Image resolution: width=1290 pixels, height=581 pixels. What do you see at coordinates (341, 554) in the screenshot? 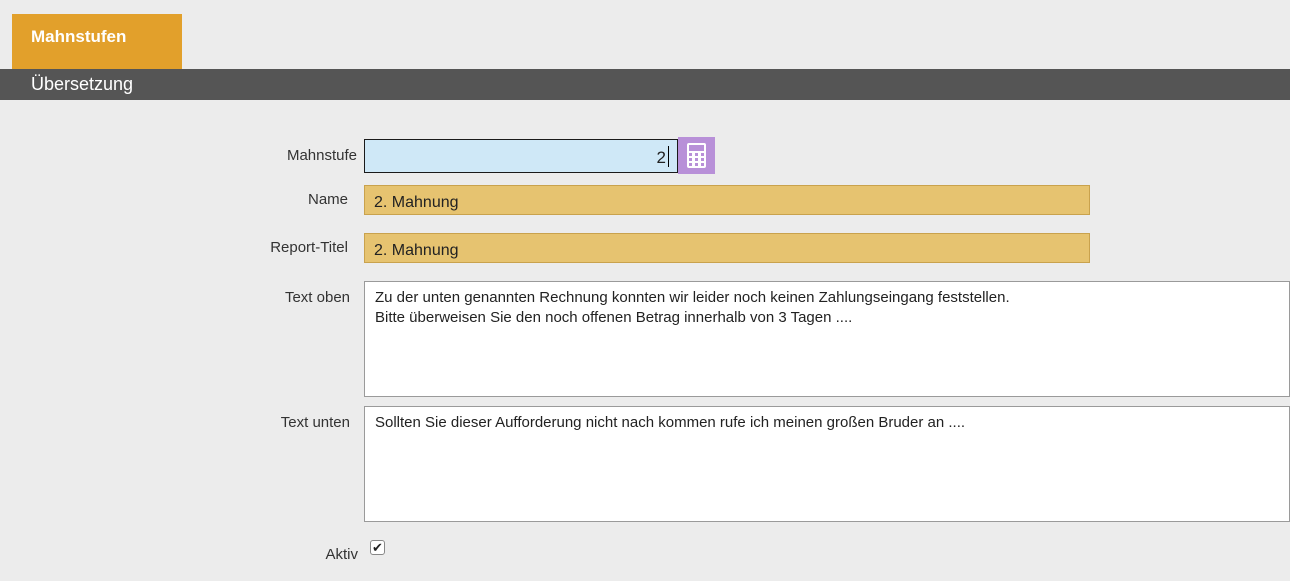
I see `aktiv-label: Aktiv` at bounding box center [341, 554].